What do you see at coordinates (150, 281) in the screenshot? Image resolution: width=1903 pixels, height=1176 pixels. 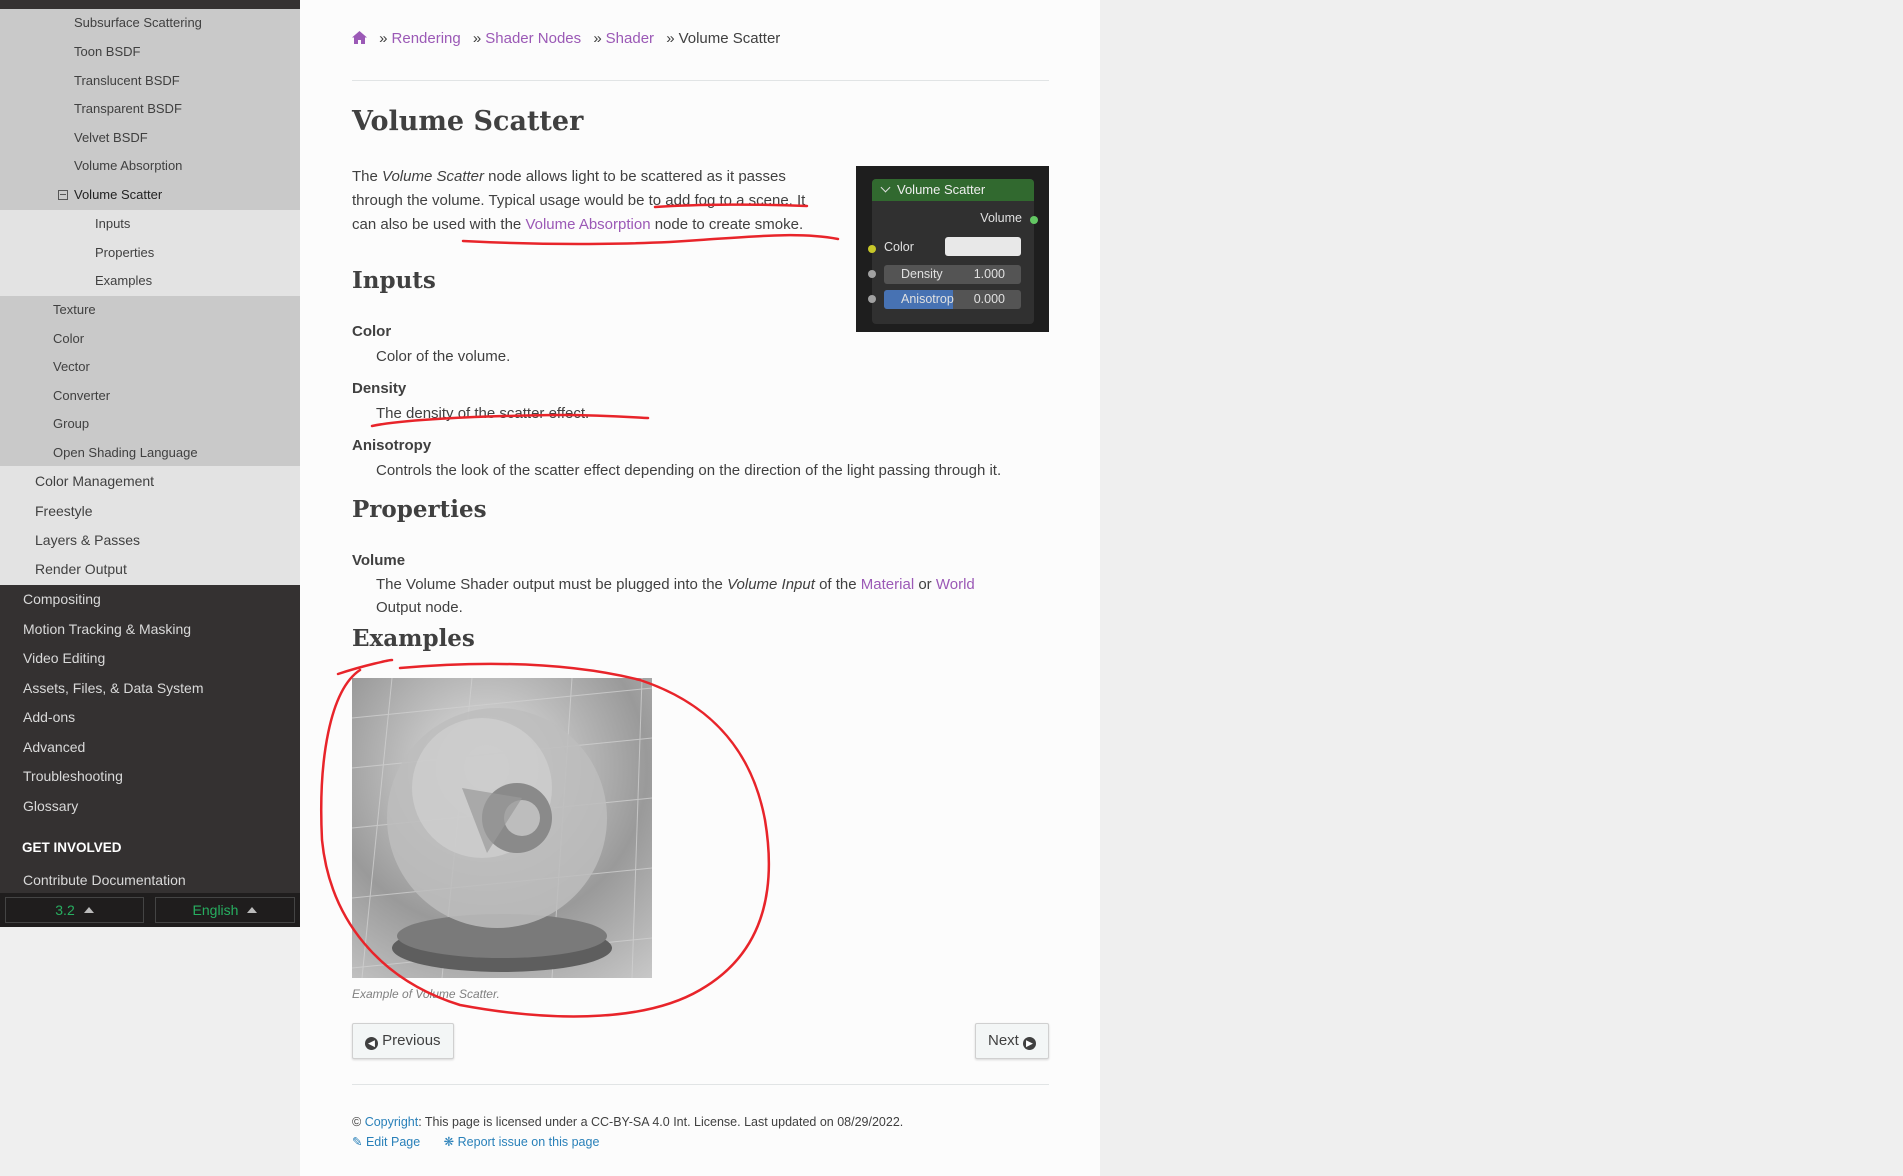 I see `sidebar-item-examples: Examples` at bounding box center [150, 281].